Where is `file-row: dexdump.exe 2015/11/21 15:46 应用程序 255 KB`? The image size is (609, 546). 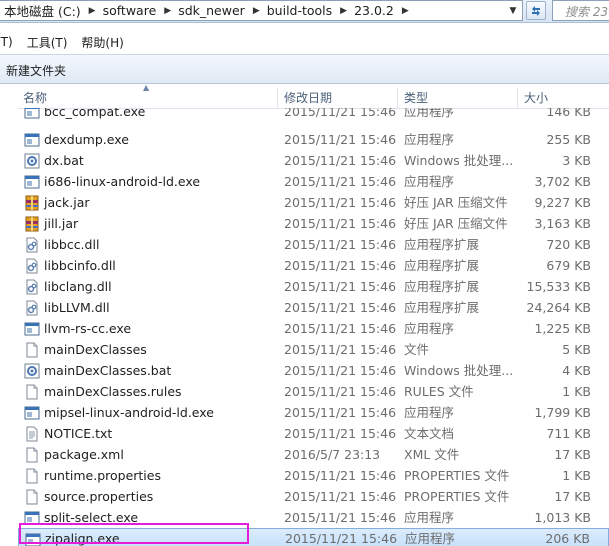 file-row: dexdump.exe 2015/11/21 15:46 应用程序 255 KB is located at coordinates (313, 139).